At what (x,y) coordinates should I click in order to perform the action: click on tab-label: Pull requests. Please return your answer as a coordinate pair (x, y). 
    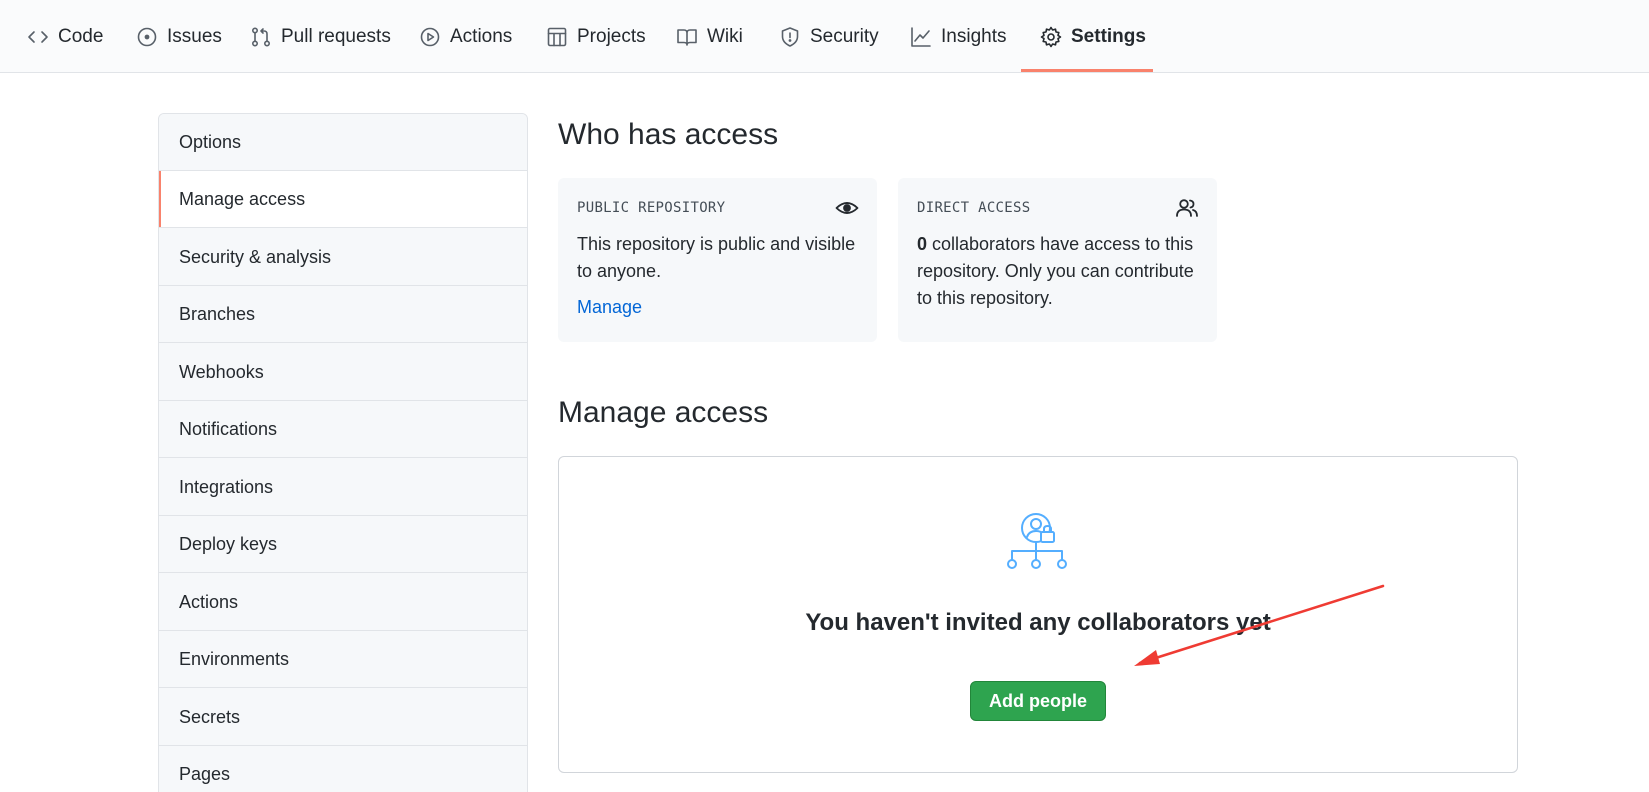
    Looking at the image, I should click on (336, 36).